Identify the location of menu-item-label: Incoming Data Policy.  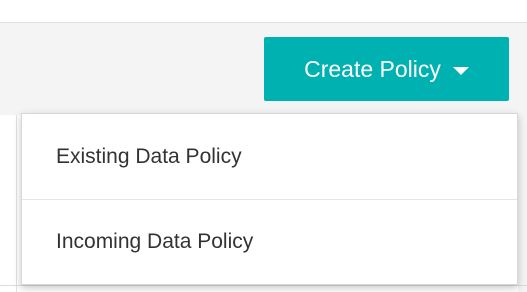
(155, 241).